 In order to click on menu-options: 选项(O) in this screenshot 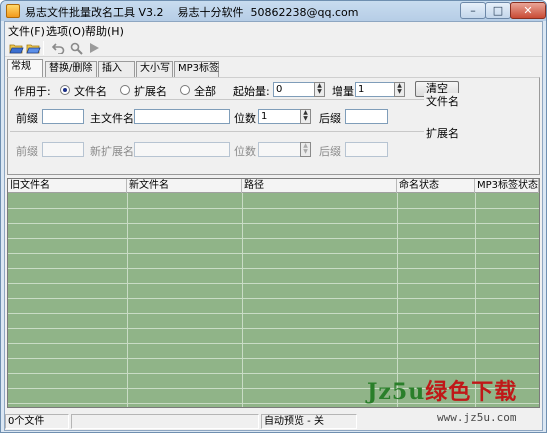, I will do `click(65, 31)`.